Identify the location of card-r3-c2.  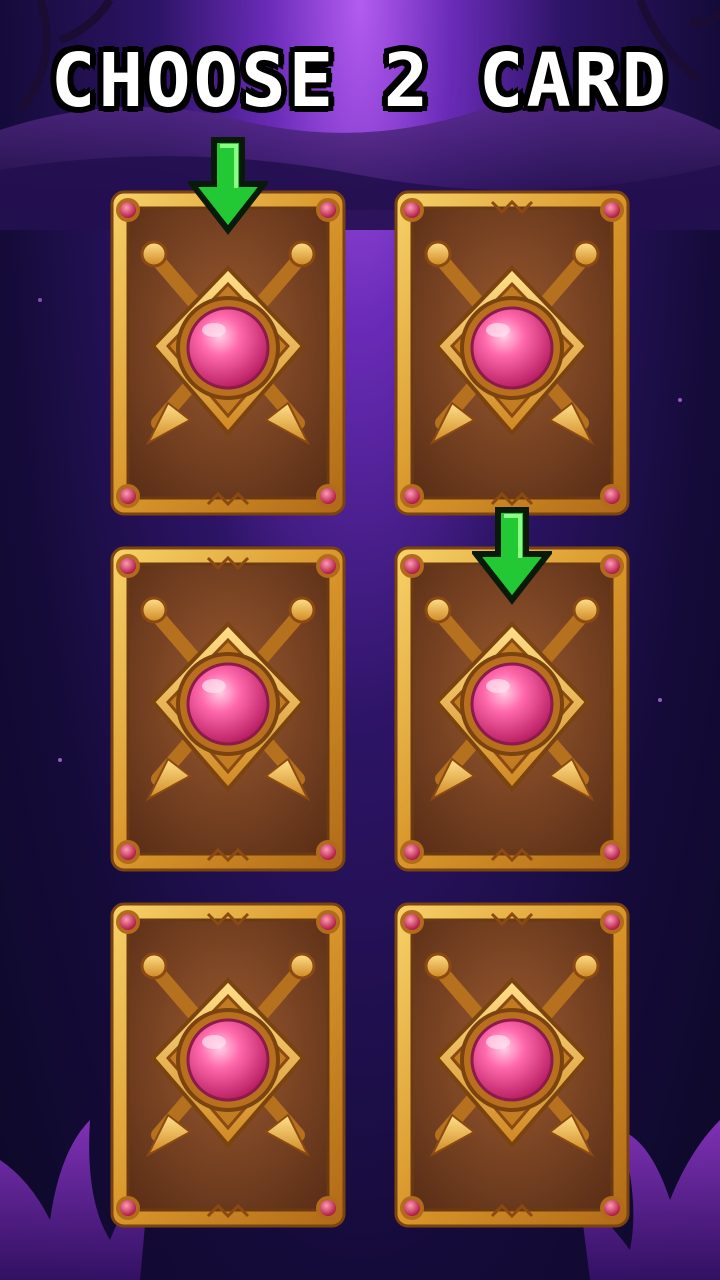
(512, 1065).